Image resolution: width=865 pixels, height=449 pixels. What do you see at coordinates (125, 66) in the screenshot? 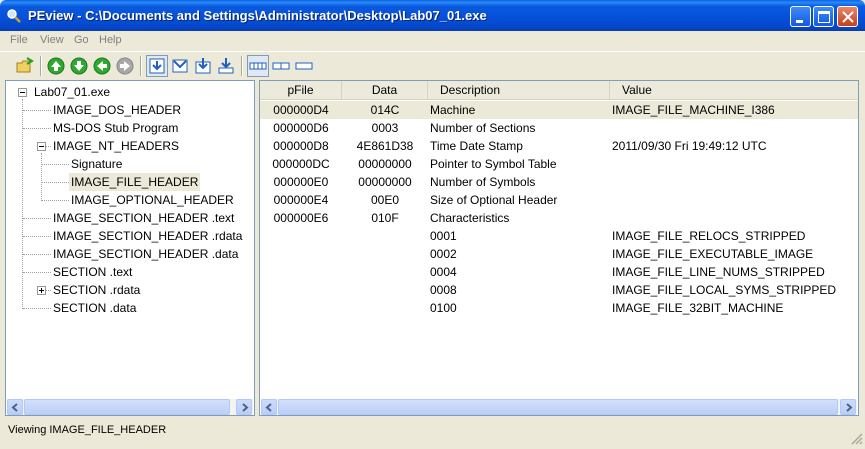
I see `forward-icon` at bounding box center [125, 66].